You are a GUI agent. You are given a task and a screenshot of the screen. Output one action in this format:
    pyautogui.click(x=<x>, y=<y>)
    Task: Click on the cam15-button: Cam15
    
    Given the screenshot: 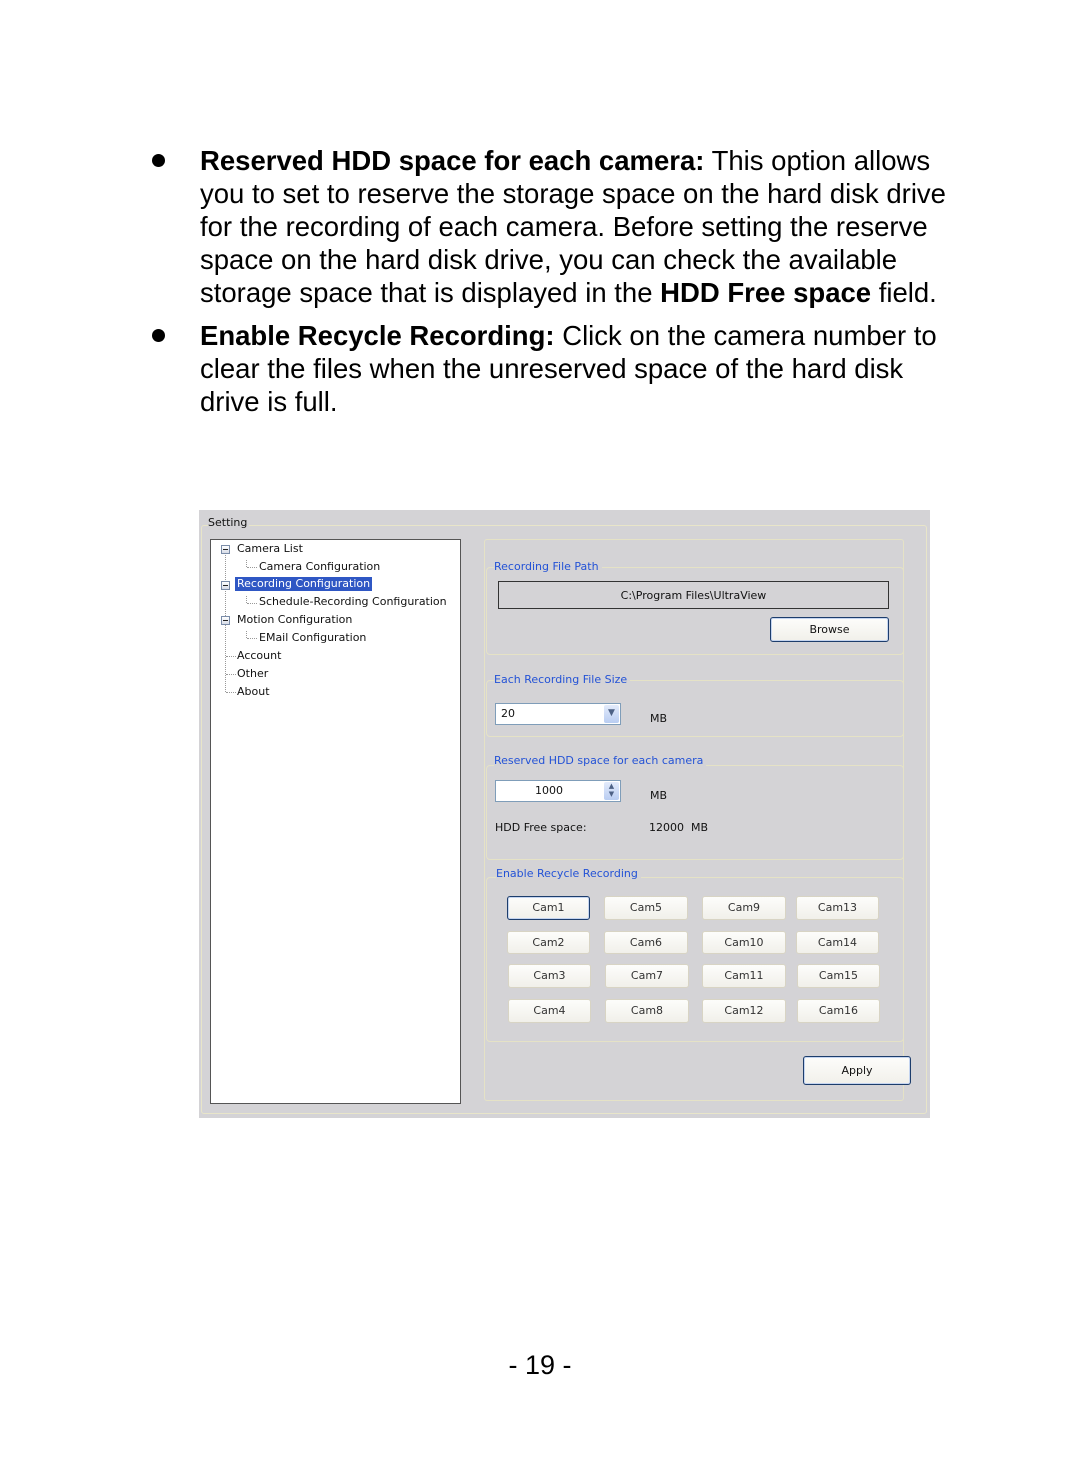 What is the action you would take?
    pyautogui.click(x=838, y=976)
    